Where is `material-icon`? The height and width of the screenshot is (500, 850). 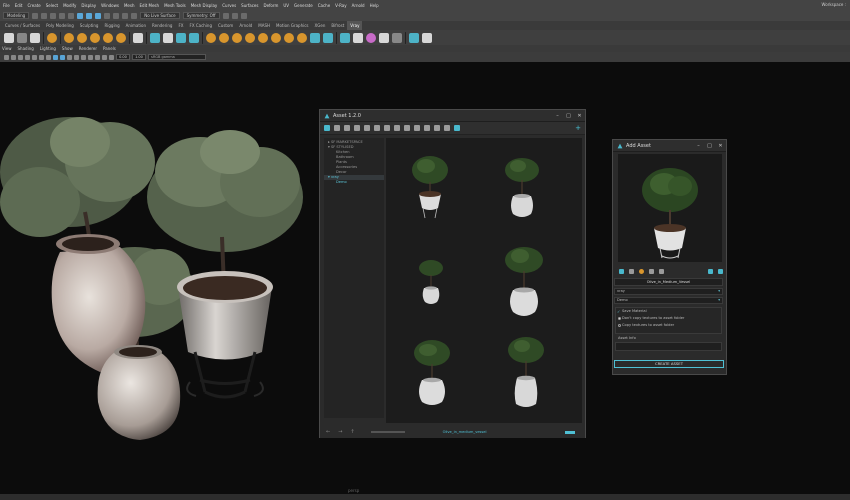 material-icon is located at coordinates (194, 37).